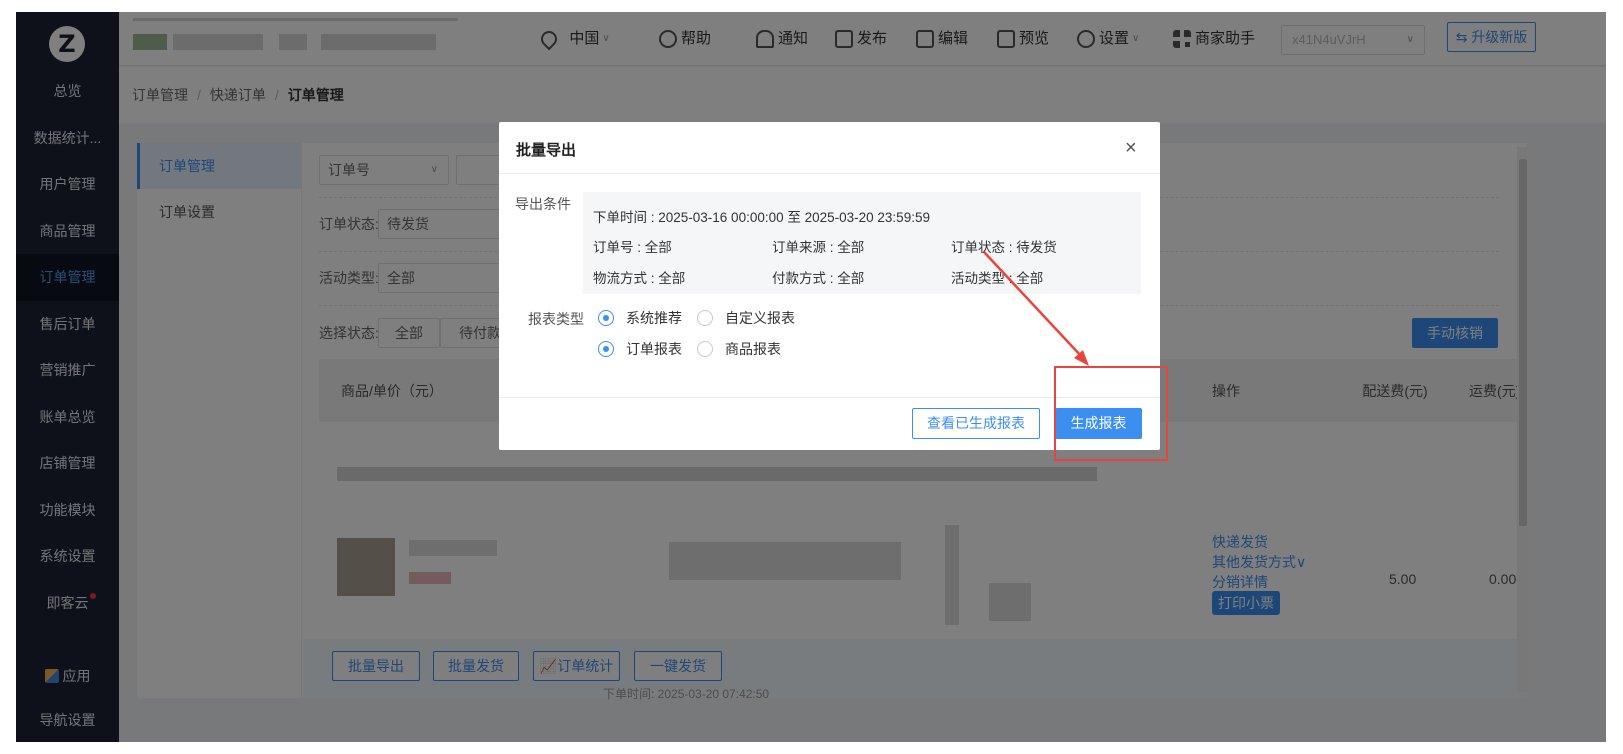  Describe the element at coordinates (1036, 308) in the screenshot. I see `annotation-arrow` at that location.